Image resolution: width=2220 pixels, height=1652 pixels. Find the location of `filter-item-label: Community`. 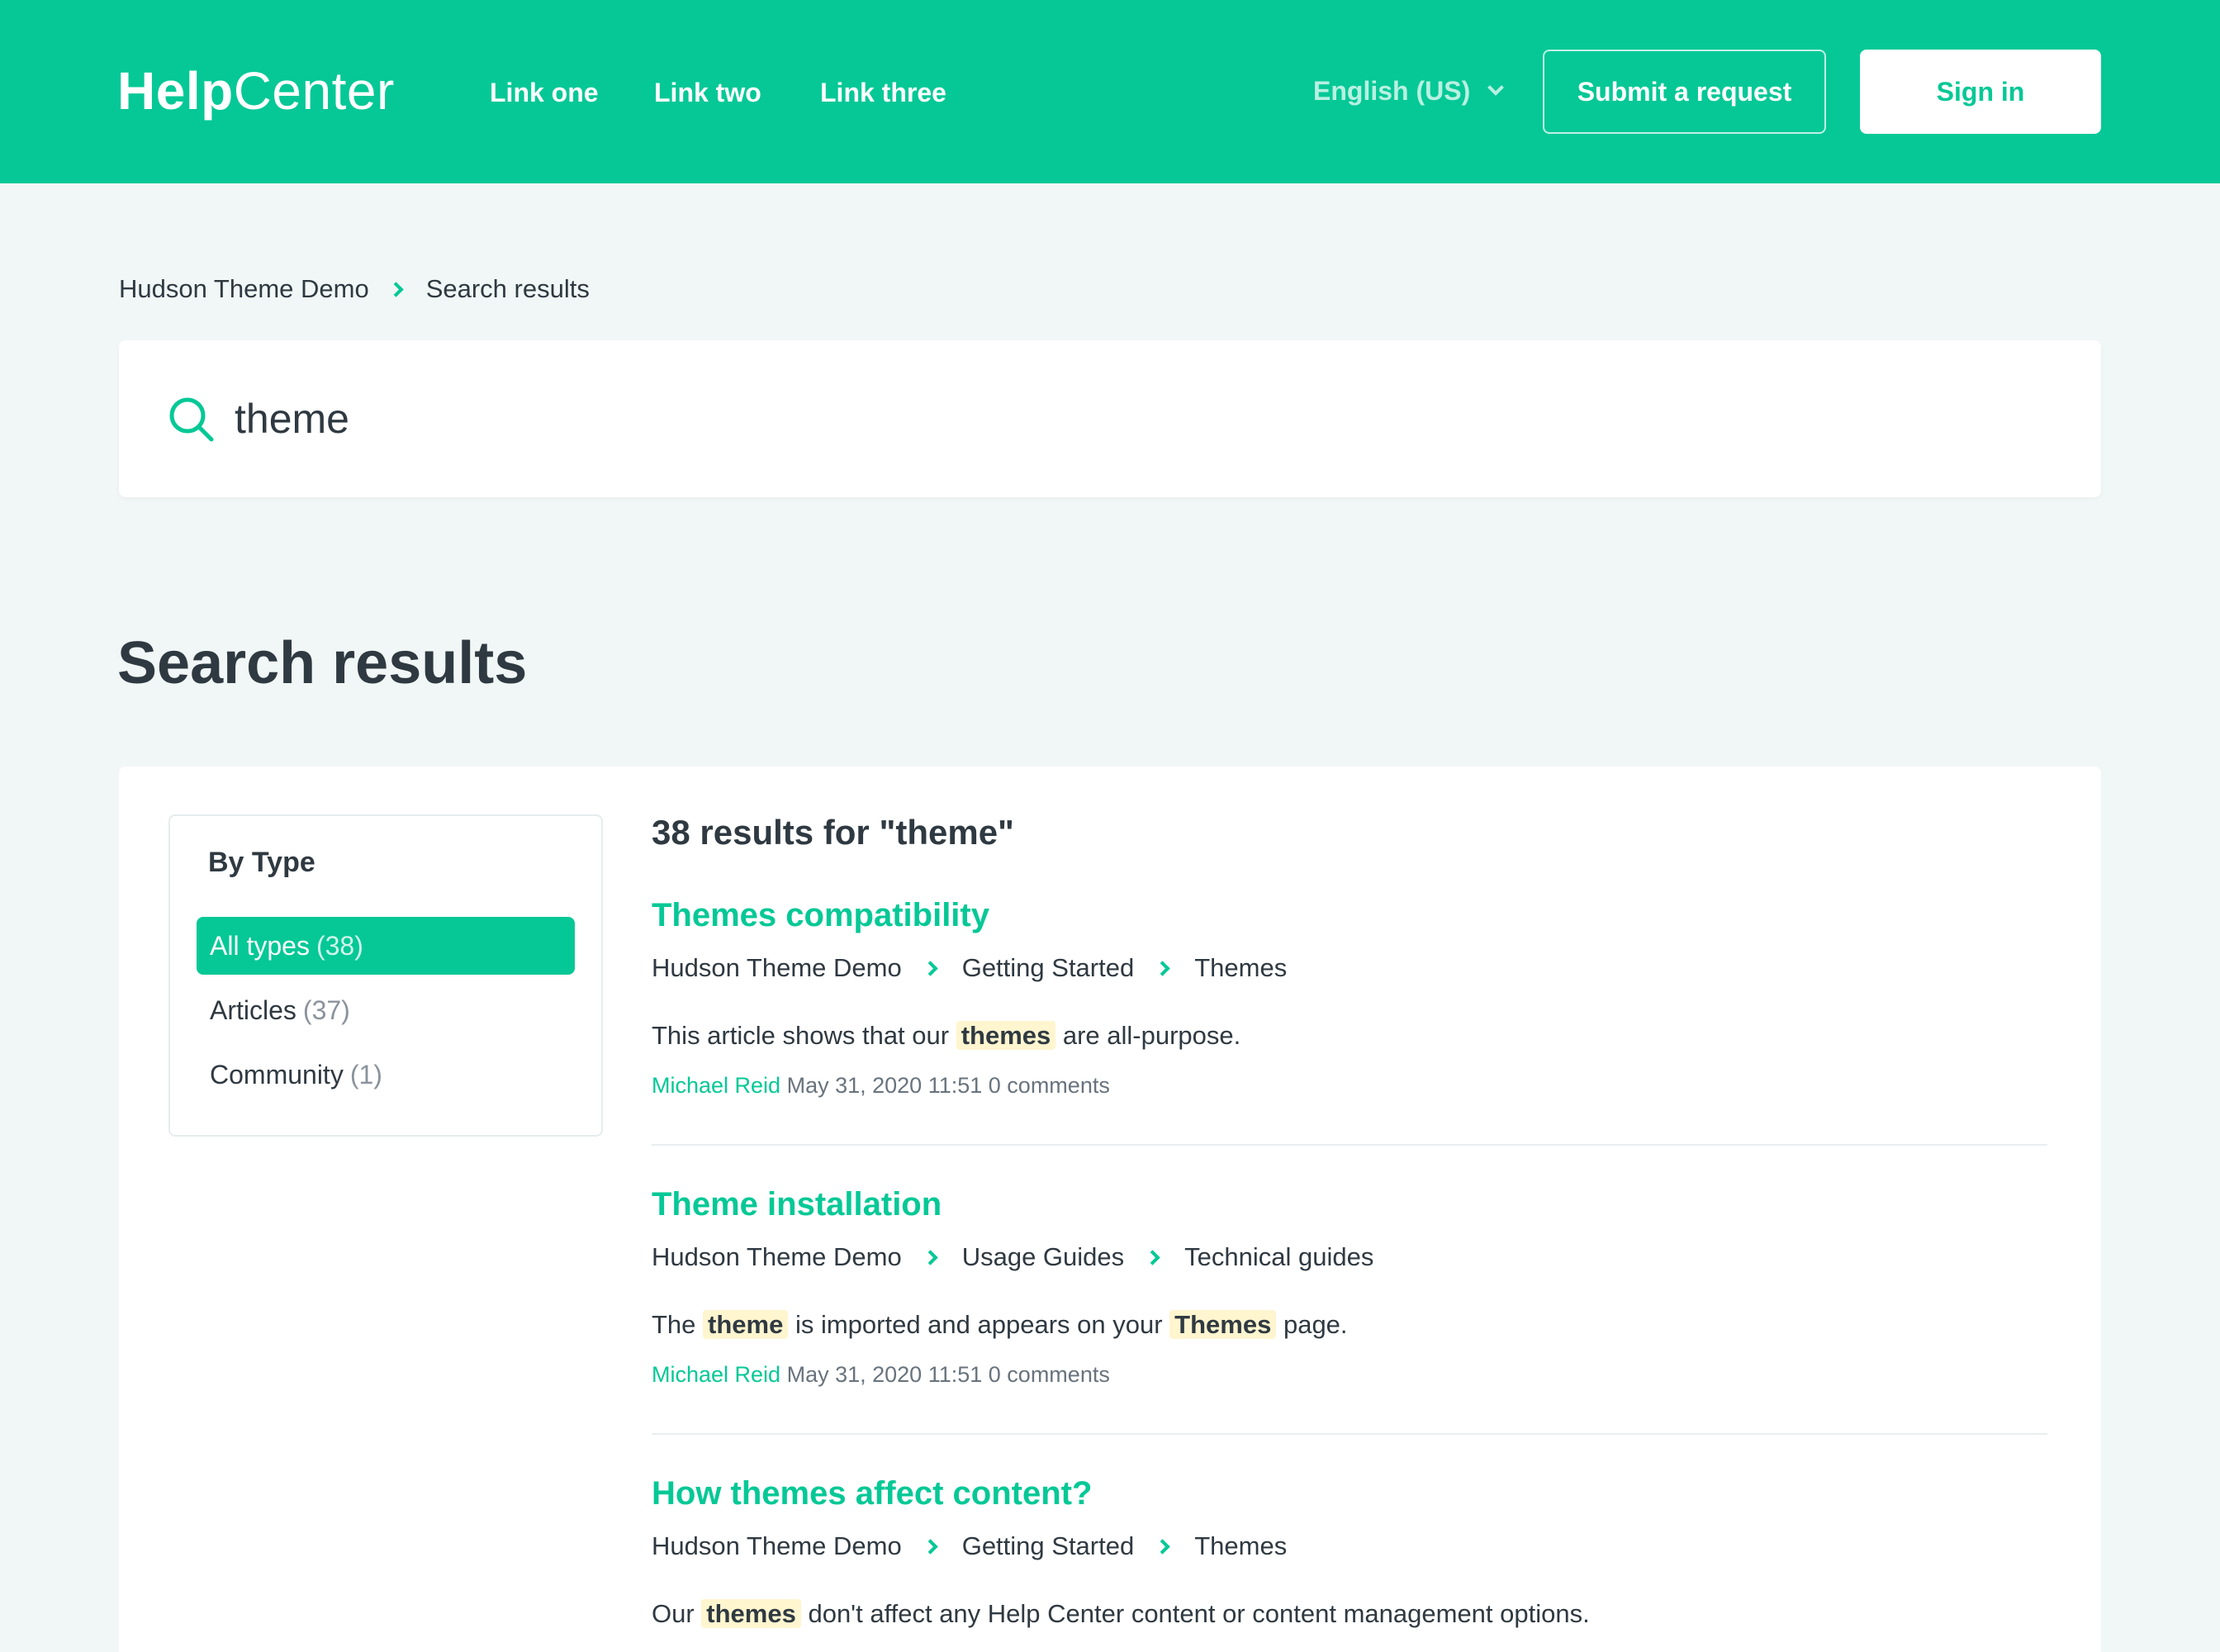

filter-item-label: Community is located at coordinates (277, 1074).